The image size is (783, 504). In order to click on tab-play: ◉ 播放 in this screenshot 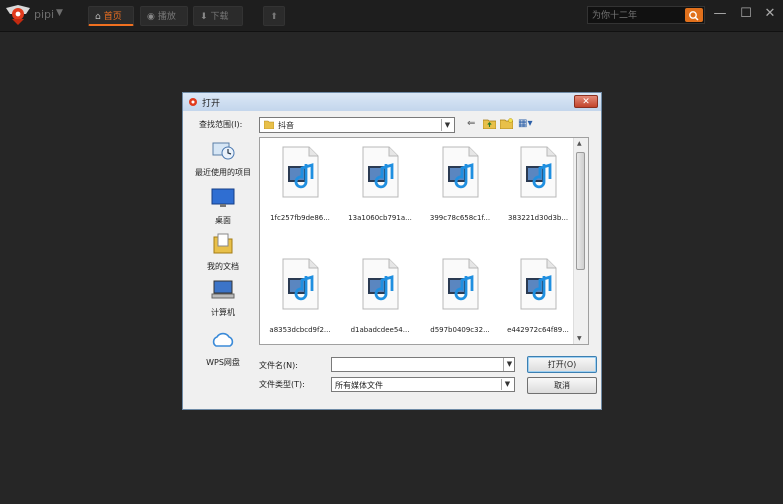, I will do `click(164, 16)`.